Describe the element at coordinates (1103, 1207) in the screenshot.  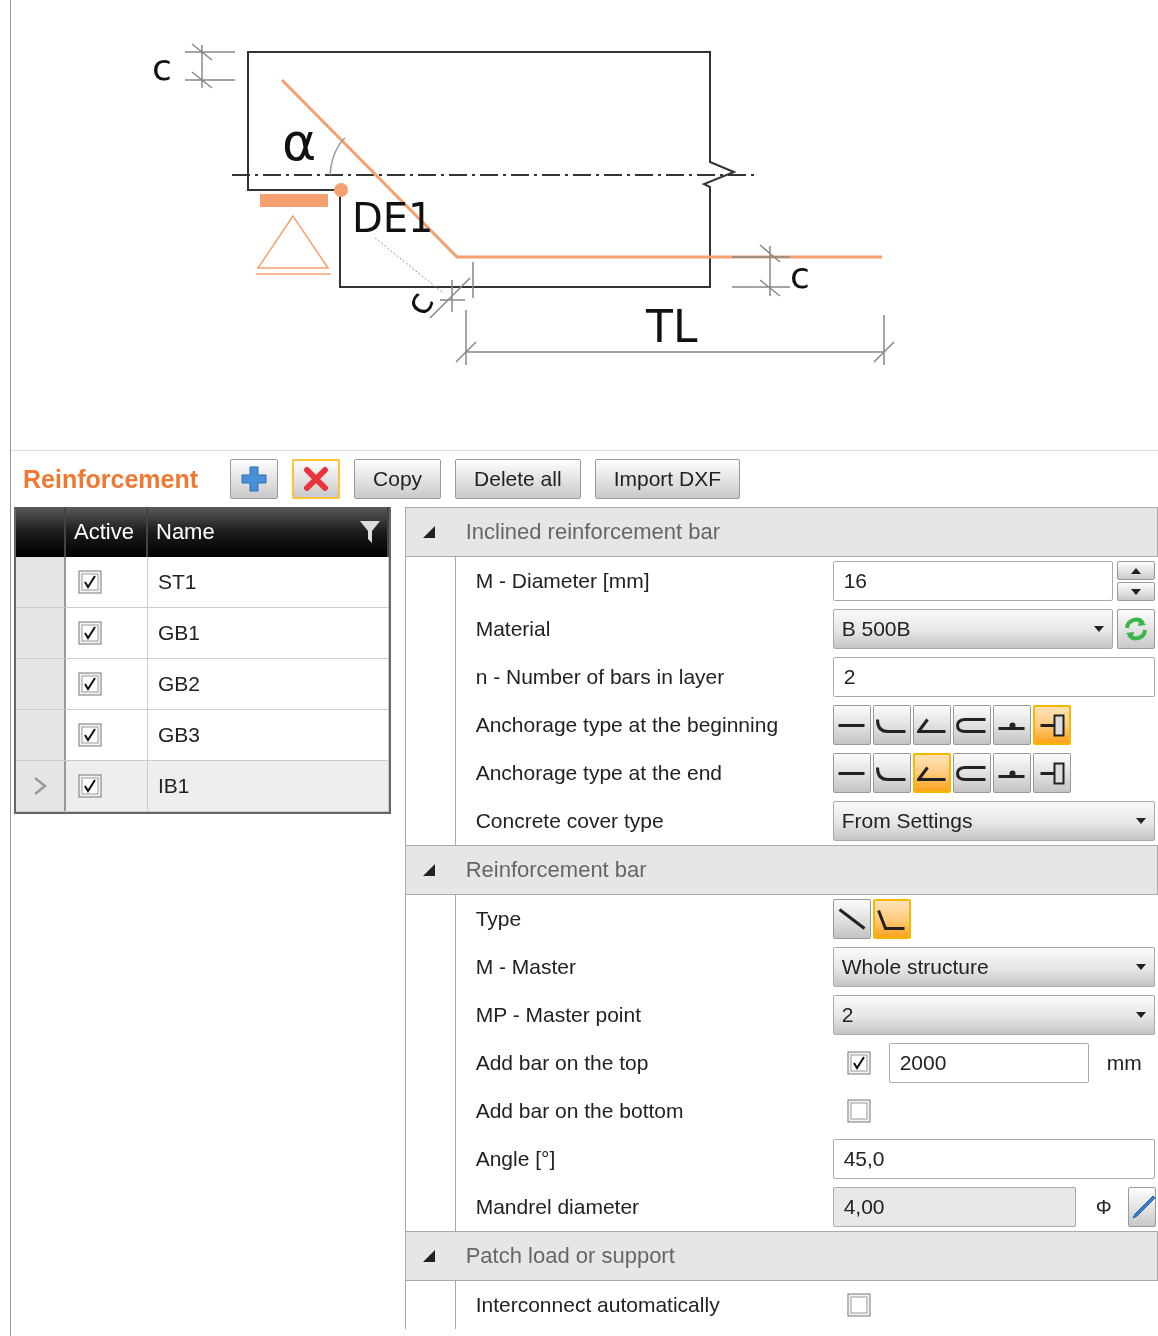
I see `diameter-symbol: Φ` at that location.